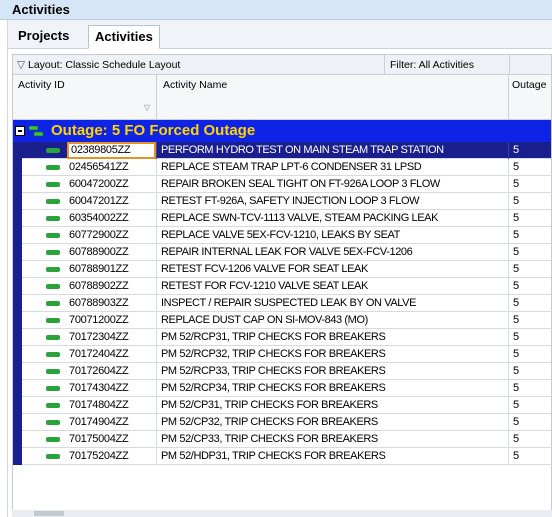  What do you see at coordinates (111, 320) in the screenshot?
I see `activity-id-cell: 70071200ZZ` at bounding box center [111, 320].